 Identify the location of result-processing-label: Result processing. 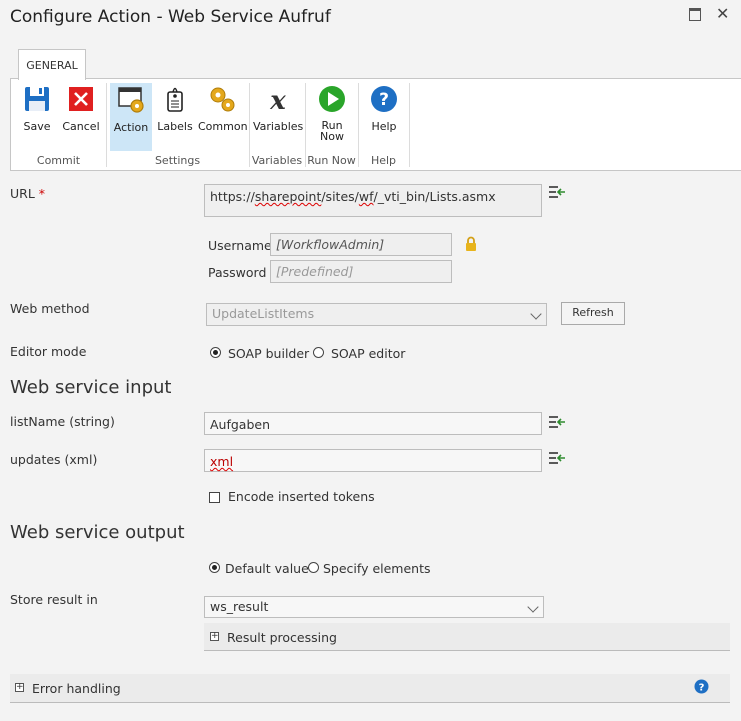
(282, 637).